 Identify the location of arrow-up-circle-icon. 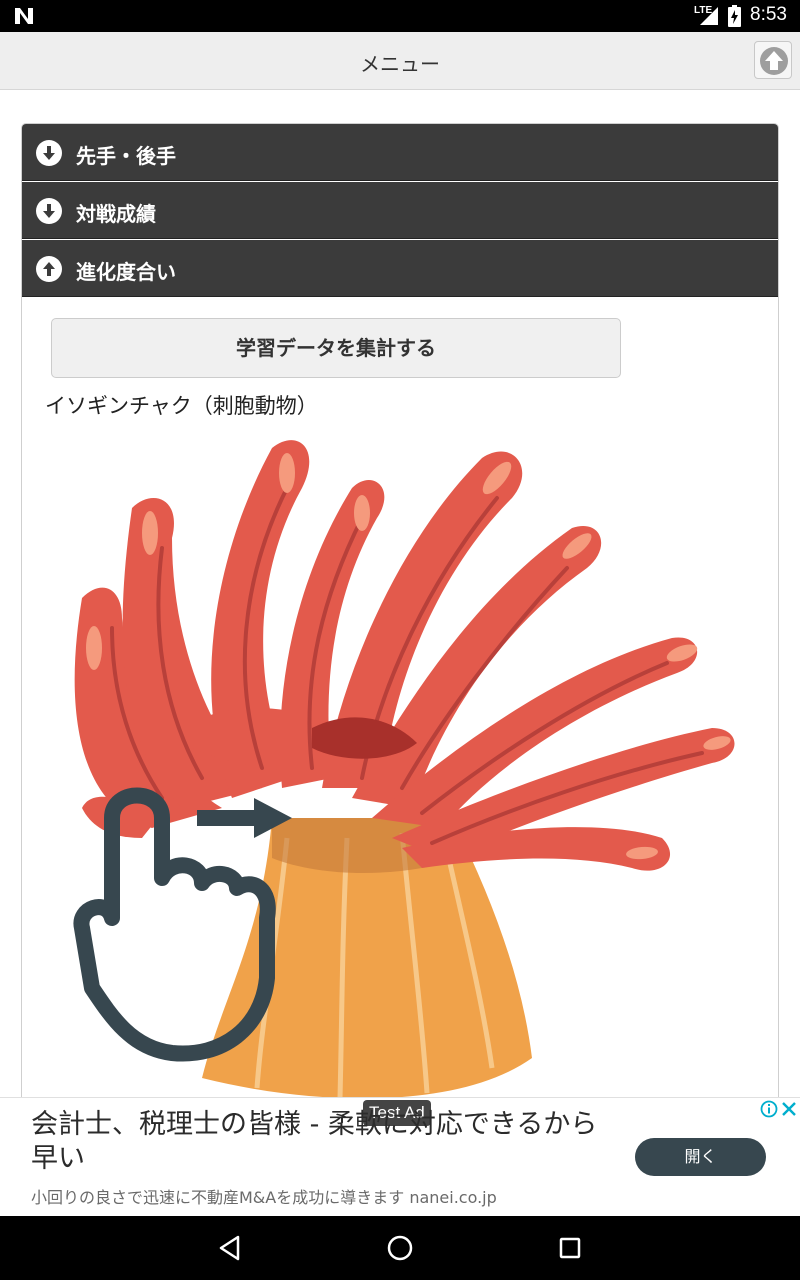
(774, 61).